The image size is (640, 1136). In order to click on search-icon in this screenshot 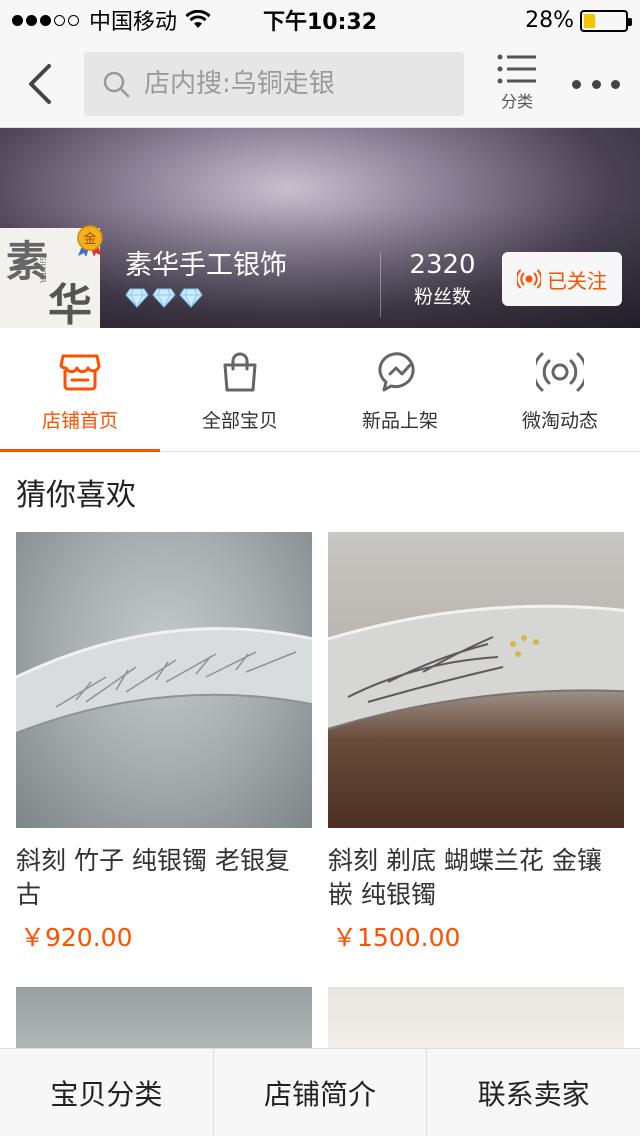, I will do `click(116, 84)`.